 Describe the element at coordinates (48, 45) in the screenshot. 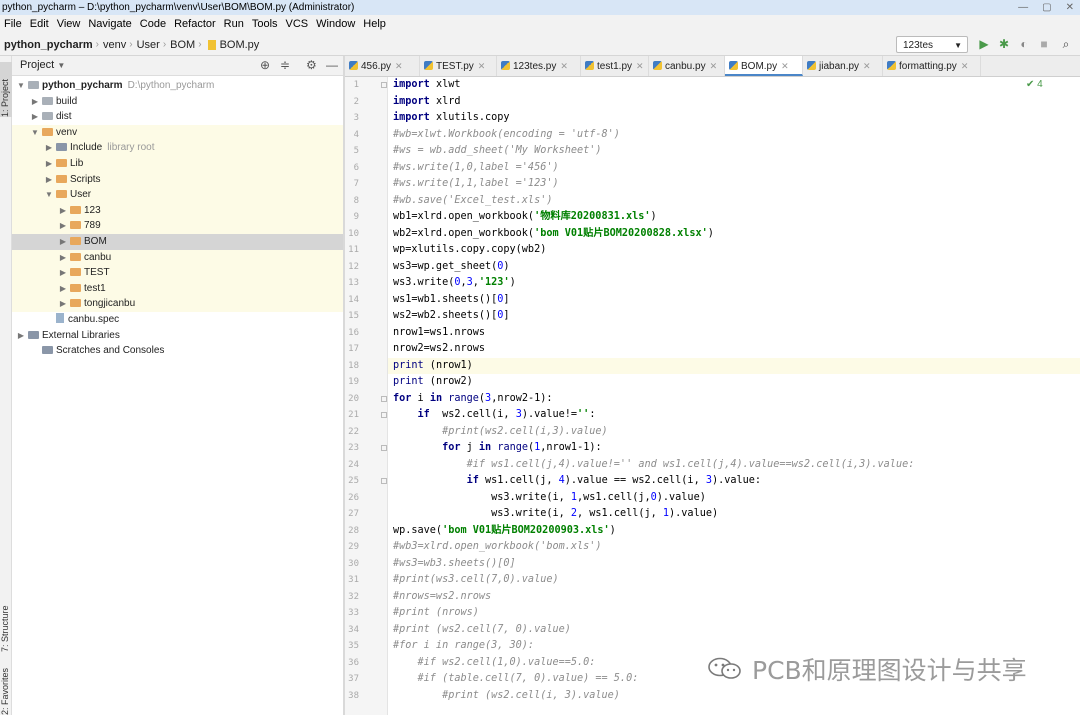

I see `breadcrumb-project: python_pycharm` at that location.